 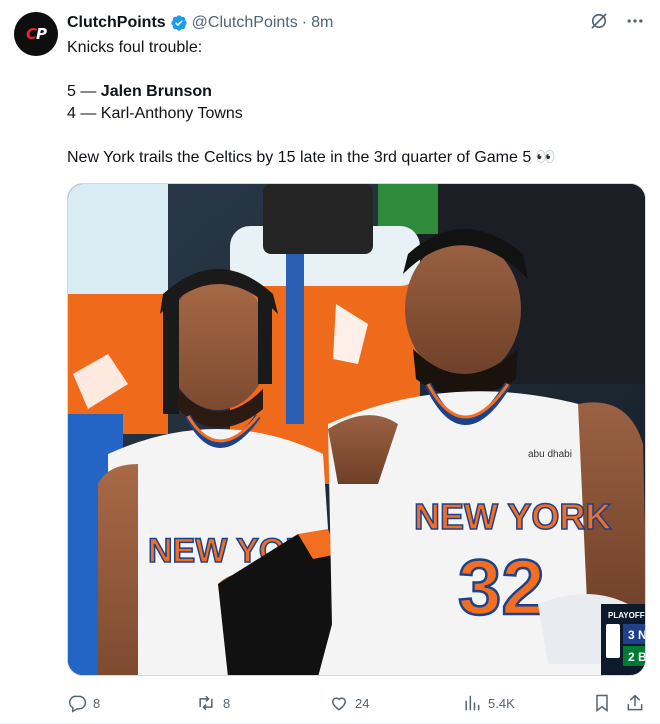 I want to click on reply-button: 8, so click(x=83, y=703).